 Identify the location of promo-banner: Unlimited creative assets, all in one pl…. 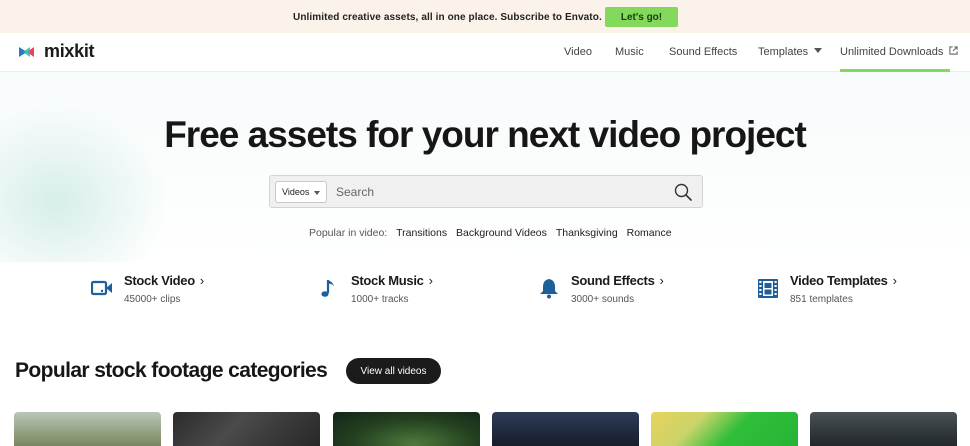
(485, 16).